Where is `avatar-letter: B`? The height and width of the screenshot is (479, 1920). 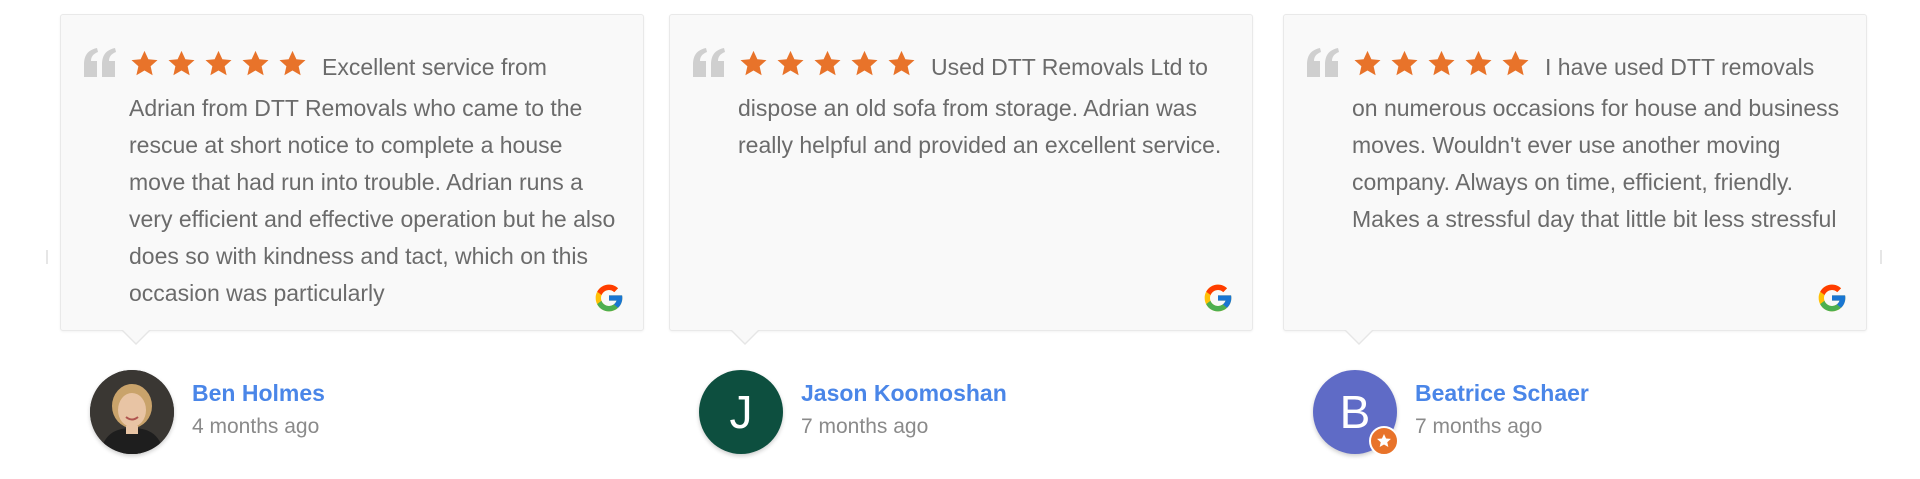 avatar-letter: B is located at coordinates (1355, 412).